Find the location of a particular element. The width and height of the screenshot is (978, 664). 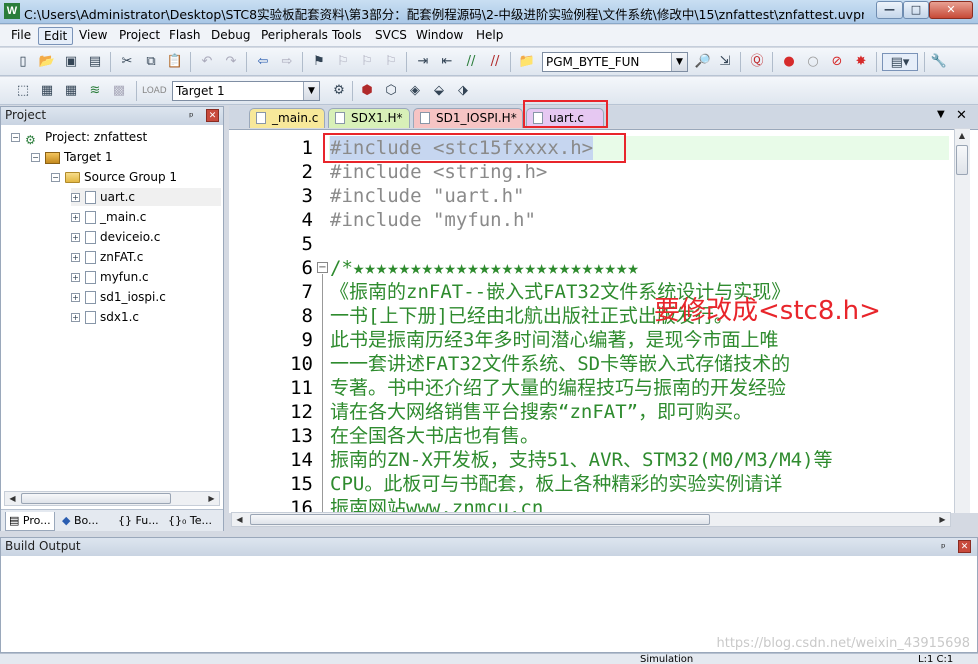

prev-bookmark-icon: ⚐ is located at coordinates (343, 62).